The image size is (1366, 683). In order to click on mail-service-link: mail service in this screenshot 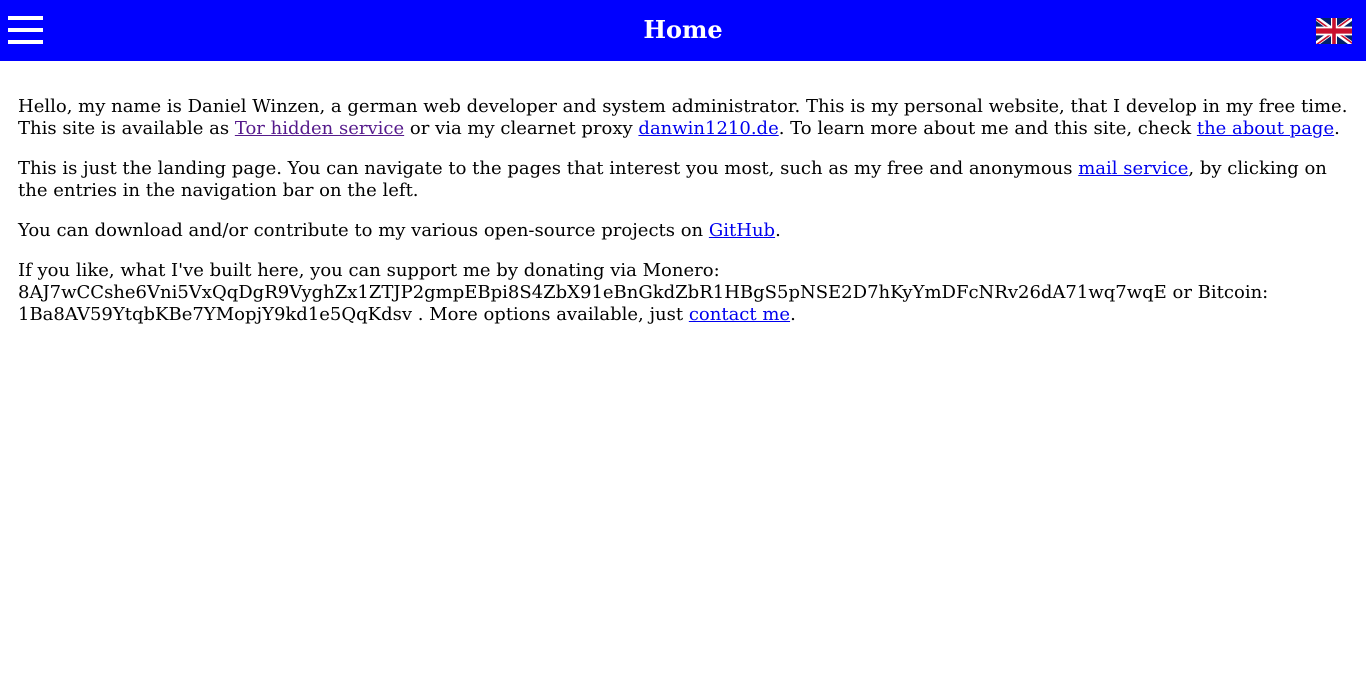, I will do `click(1133, 168)`.